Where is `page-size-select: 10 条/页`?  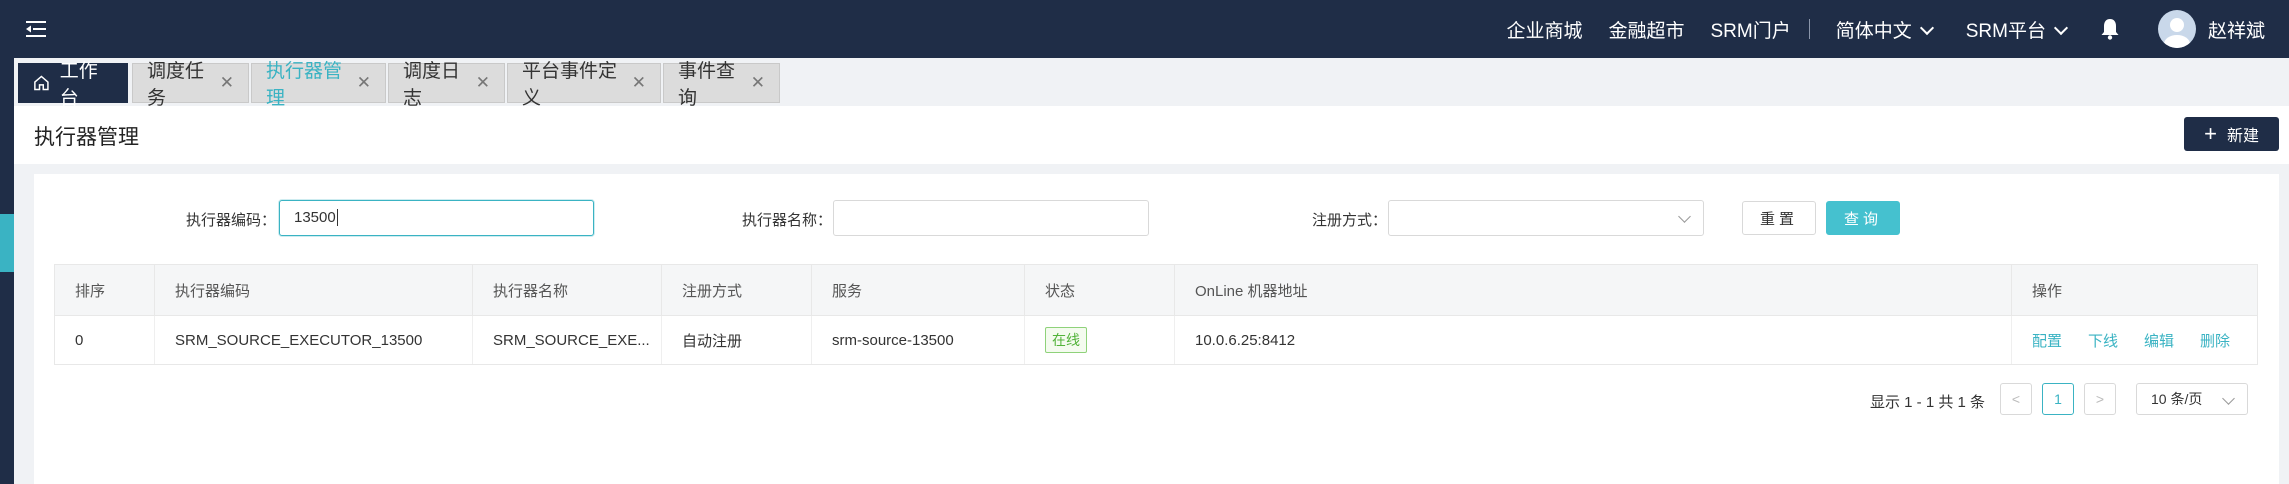
page-size-select: 10 条/页 is located at coordinates (2192, 399).